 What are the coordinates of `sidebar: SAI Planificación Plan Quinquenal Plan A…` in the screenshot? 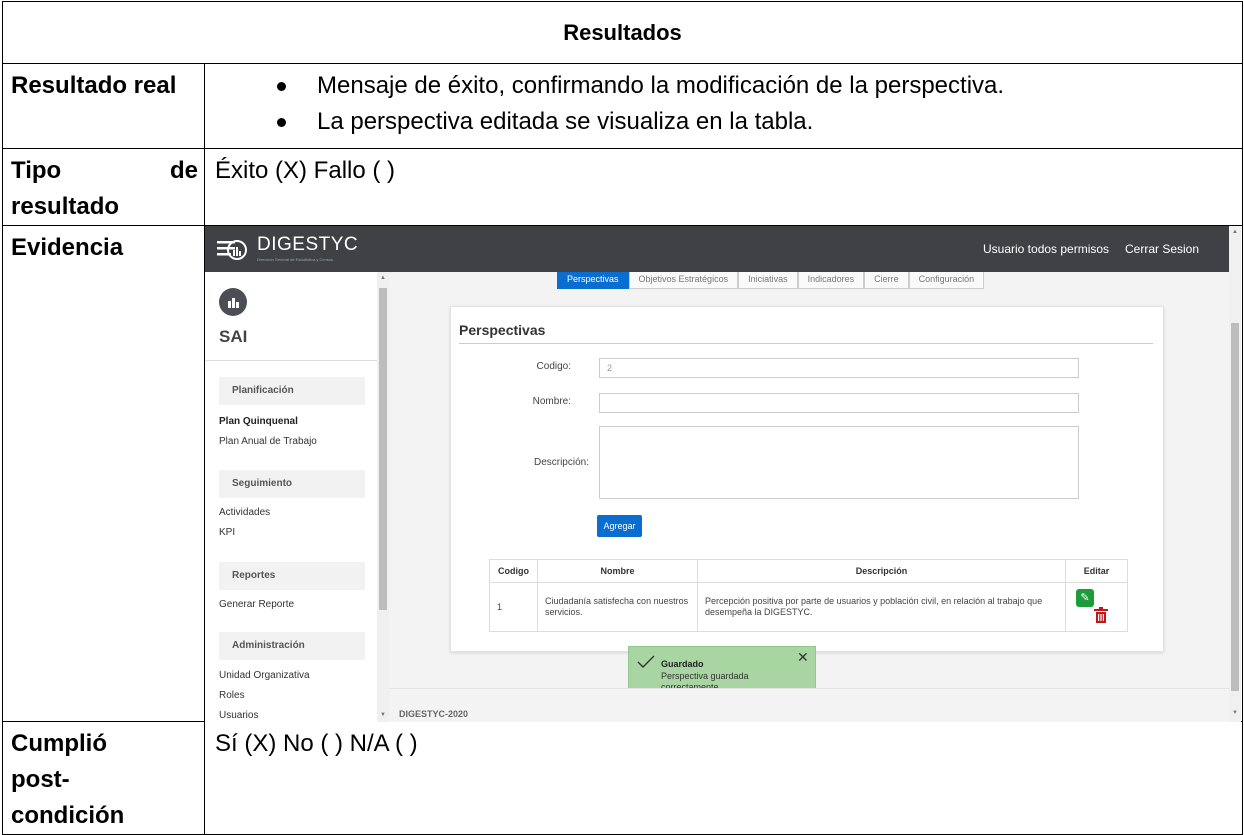 It's located at (291, 497).